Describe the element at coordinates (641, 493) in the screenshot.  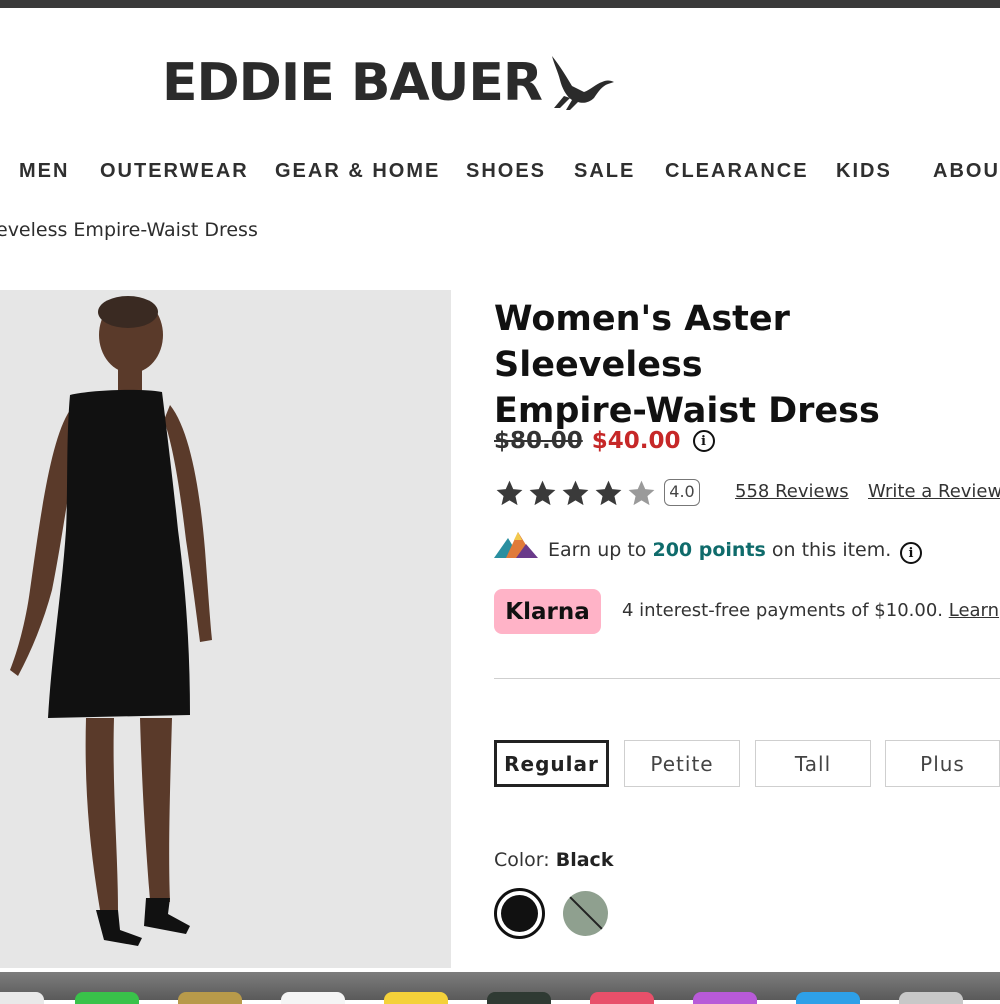
I see `star-icon-empty` at that location.